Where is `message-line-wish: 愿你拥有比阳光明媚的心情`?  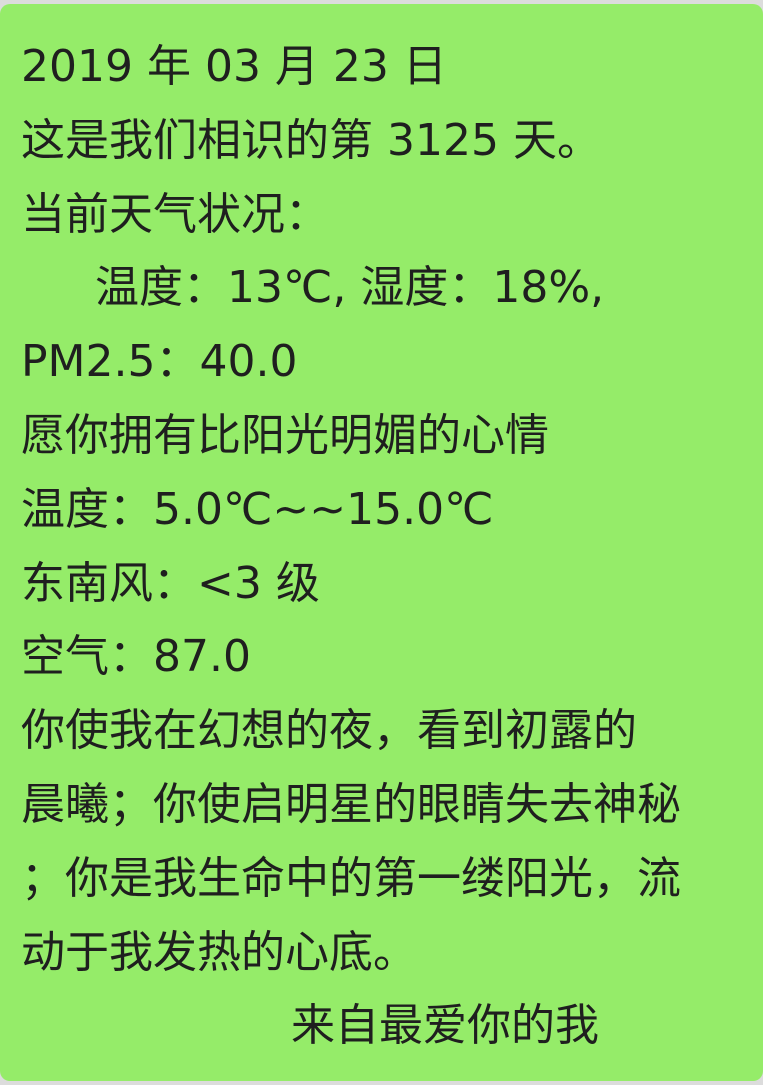 message-line-wish: 愿你拥有比阳光明媚的心情 is located at coordinates (285, 435).